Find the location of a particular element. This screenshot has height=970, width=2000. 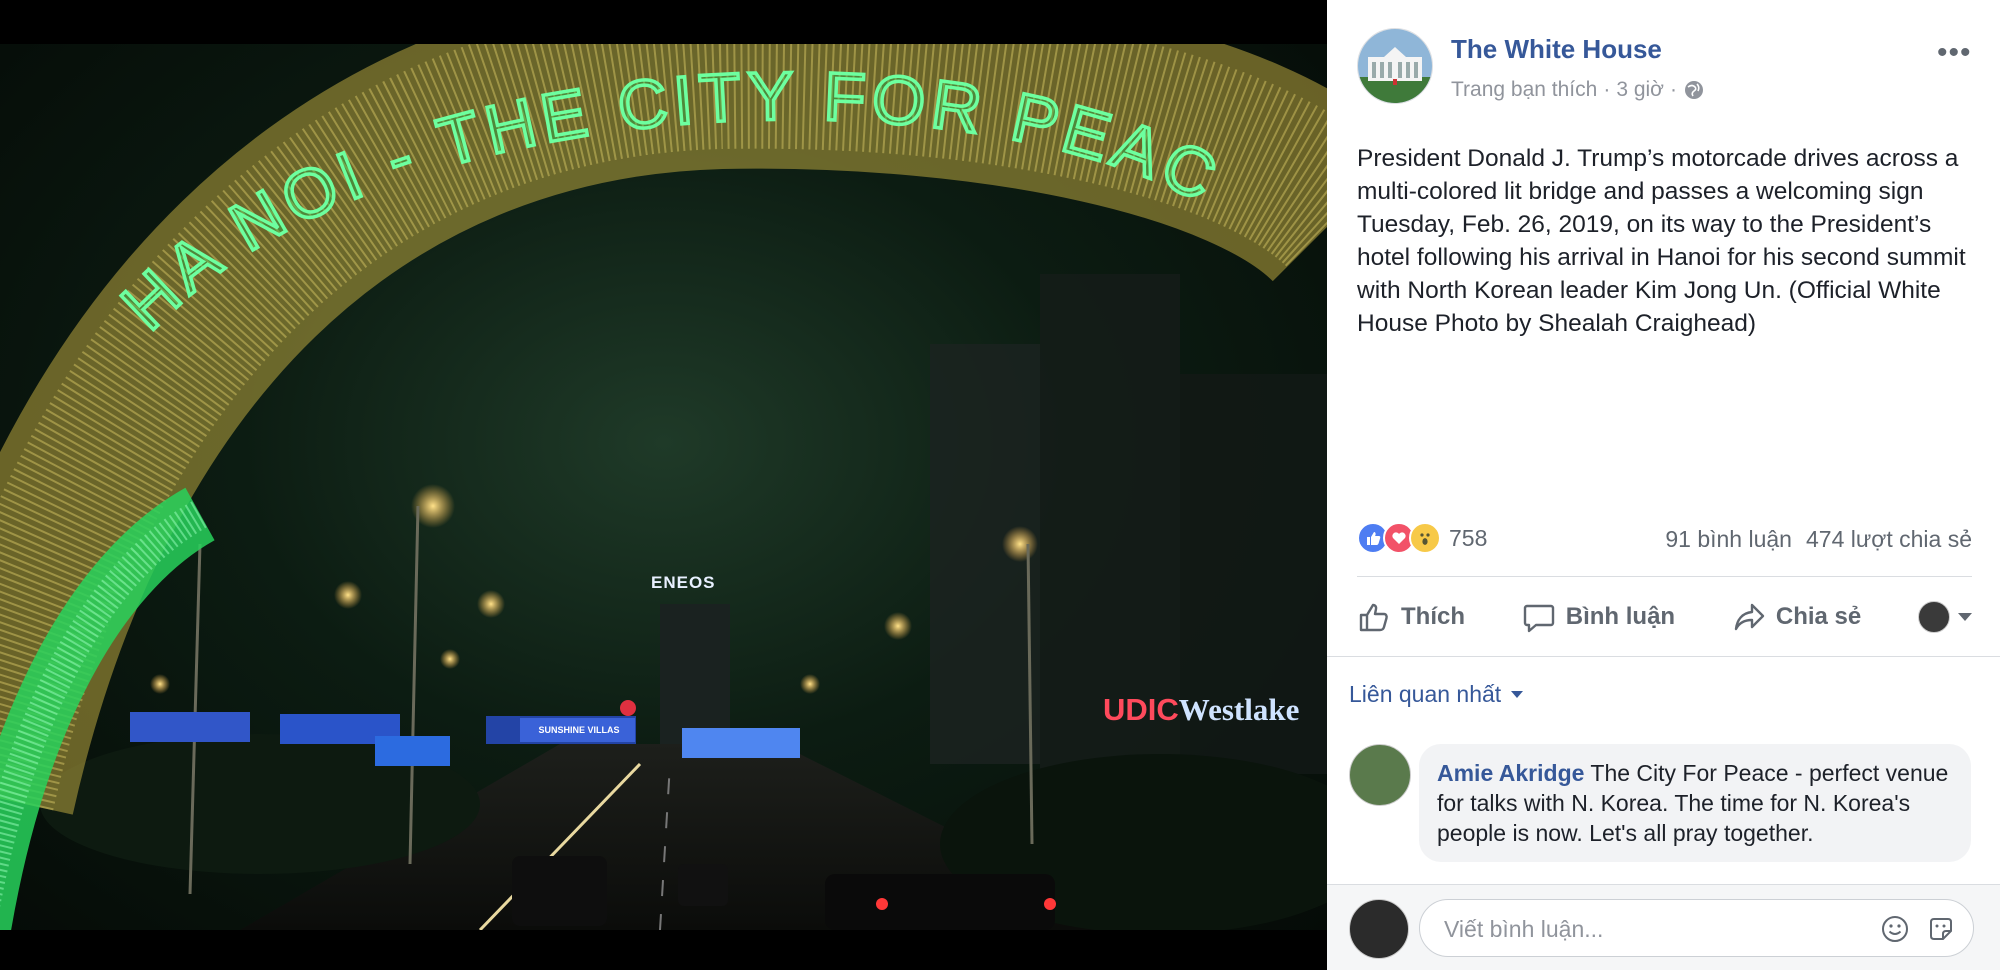

current-user-avatar is located at coordinates (1379, 929).